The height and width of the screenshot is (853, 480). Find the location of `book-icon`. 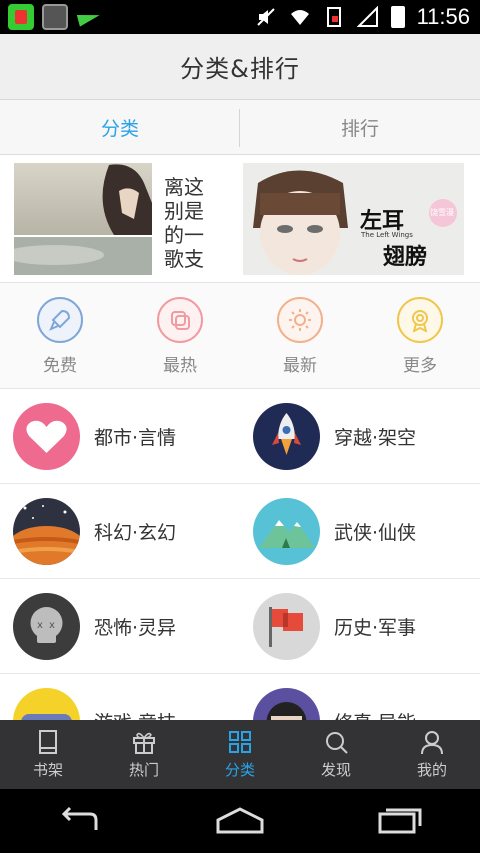

book-icon is located at coordinates (48, 742).